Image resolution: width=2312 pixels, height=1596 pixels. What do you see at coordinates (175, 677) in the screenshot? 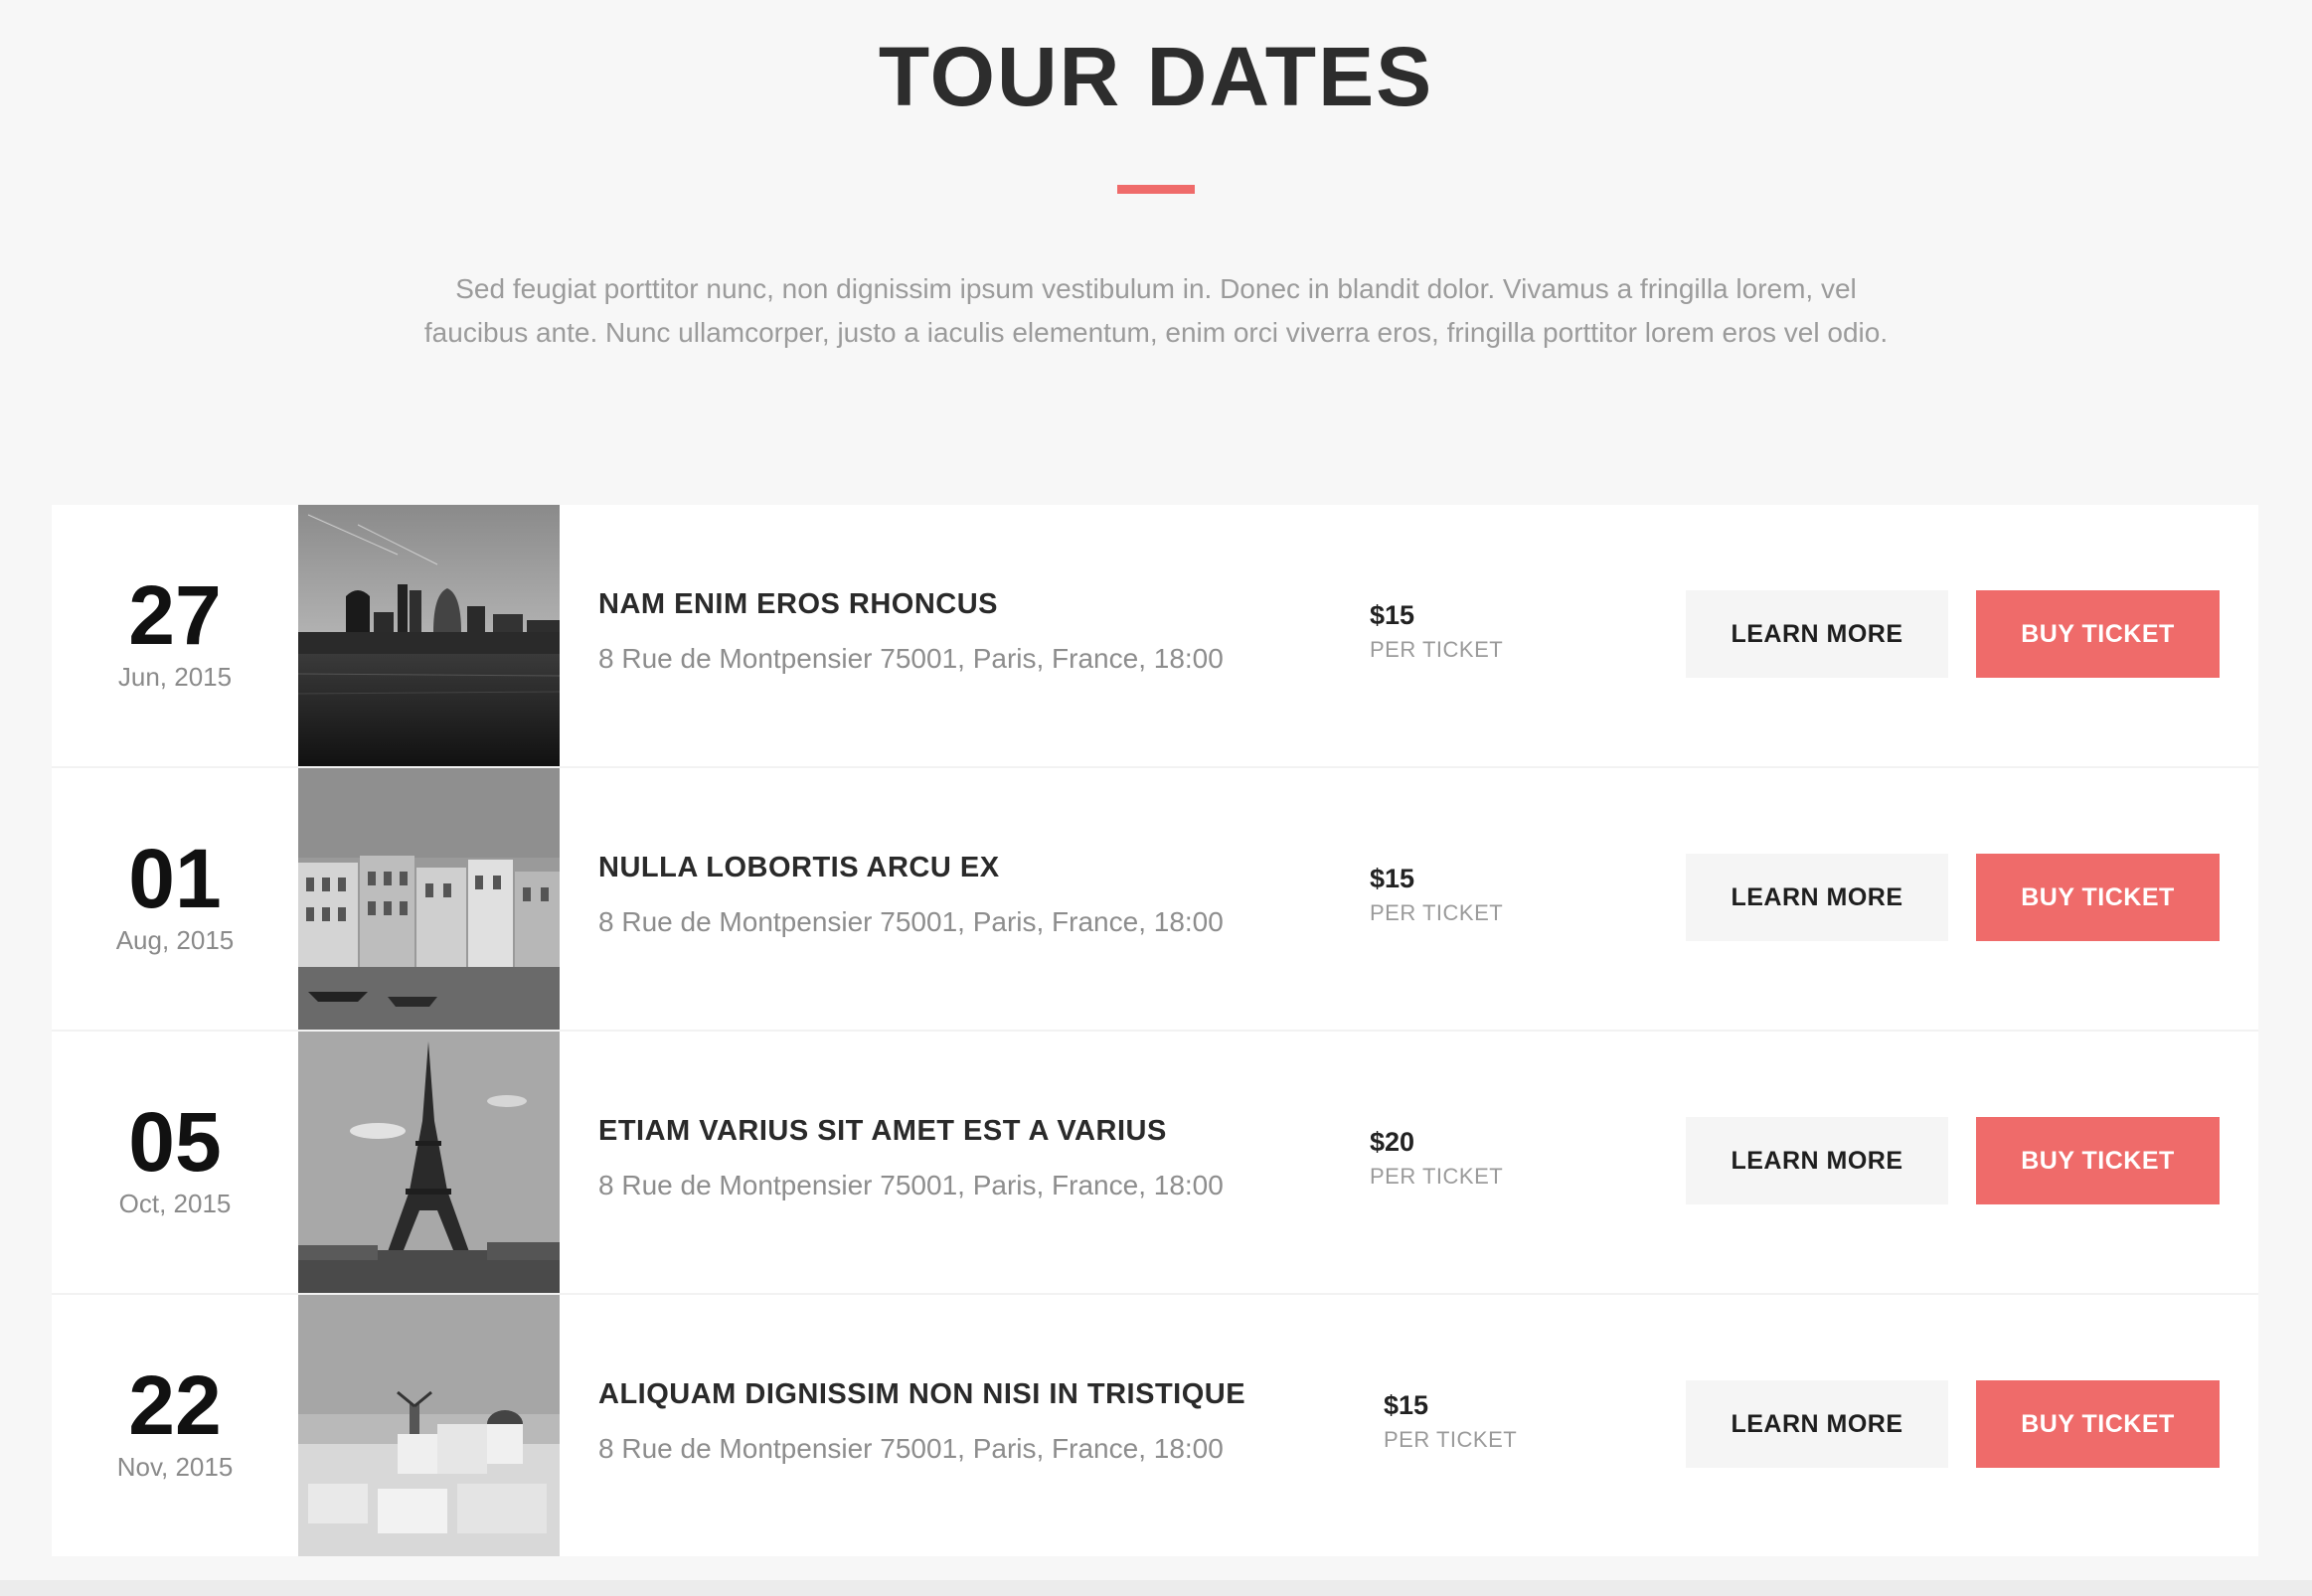
I see `event-month: Jun, 2015` at bounding box center [175, 677].